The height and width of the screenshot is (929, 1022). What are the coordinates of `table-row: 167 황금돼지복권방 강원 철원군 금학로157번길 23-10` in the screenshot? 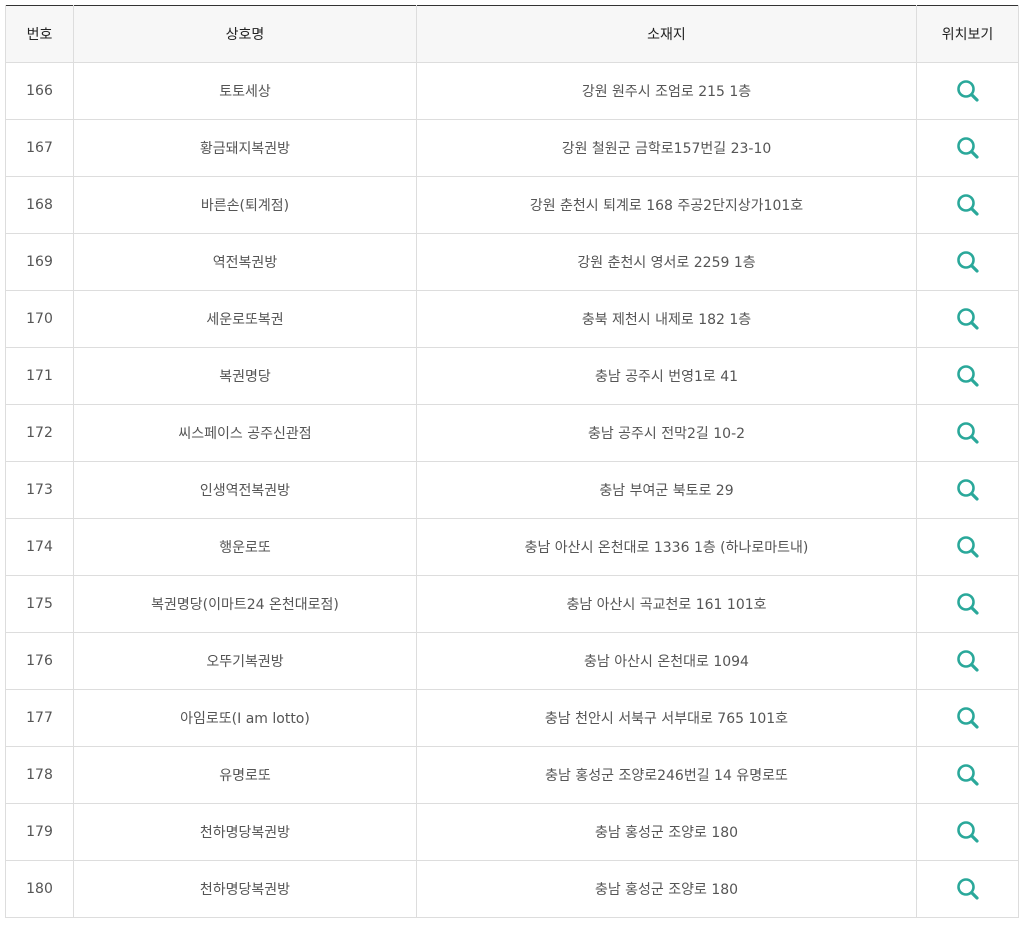 It's located at (512, 148).